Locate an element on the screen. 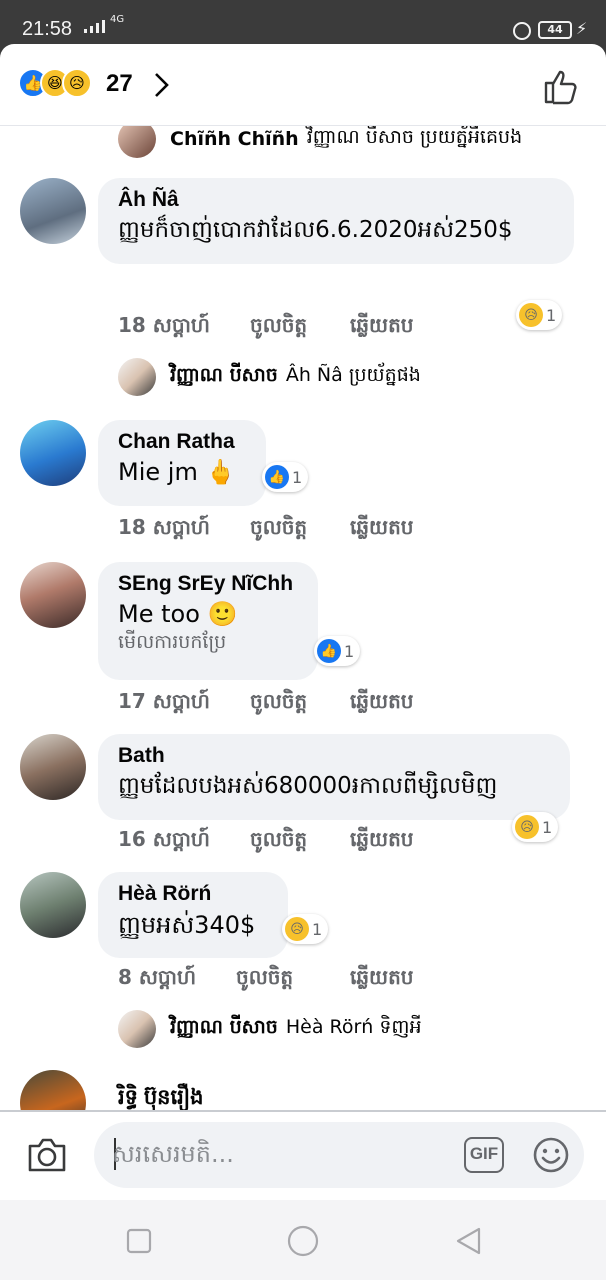 This screenshot has height=1280, width=606. comment-composer: GIF is located at coordinates (303, 1155).